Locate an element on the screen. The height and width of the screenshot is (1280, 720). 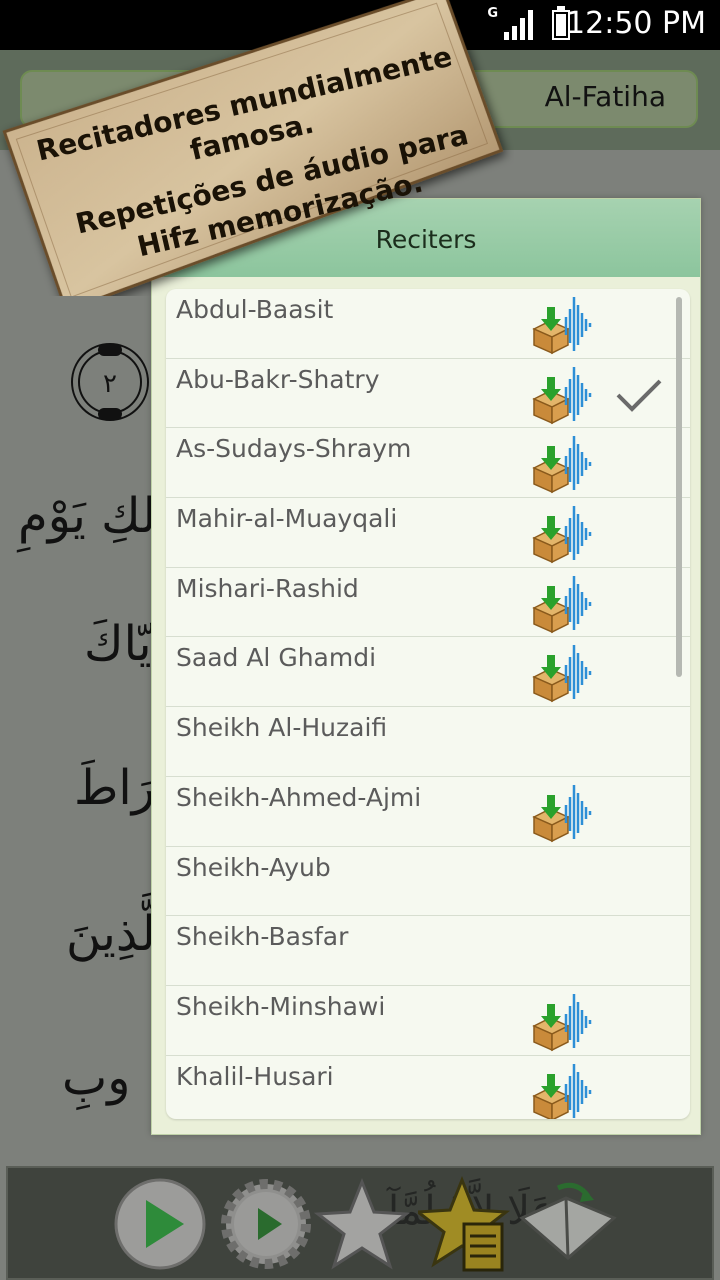
reciter-name: Sheikh Al-Huzaifi is located at coordinates (282, 728).